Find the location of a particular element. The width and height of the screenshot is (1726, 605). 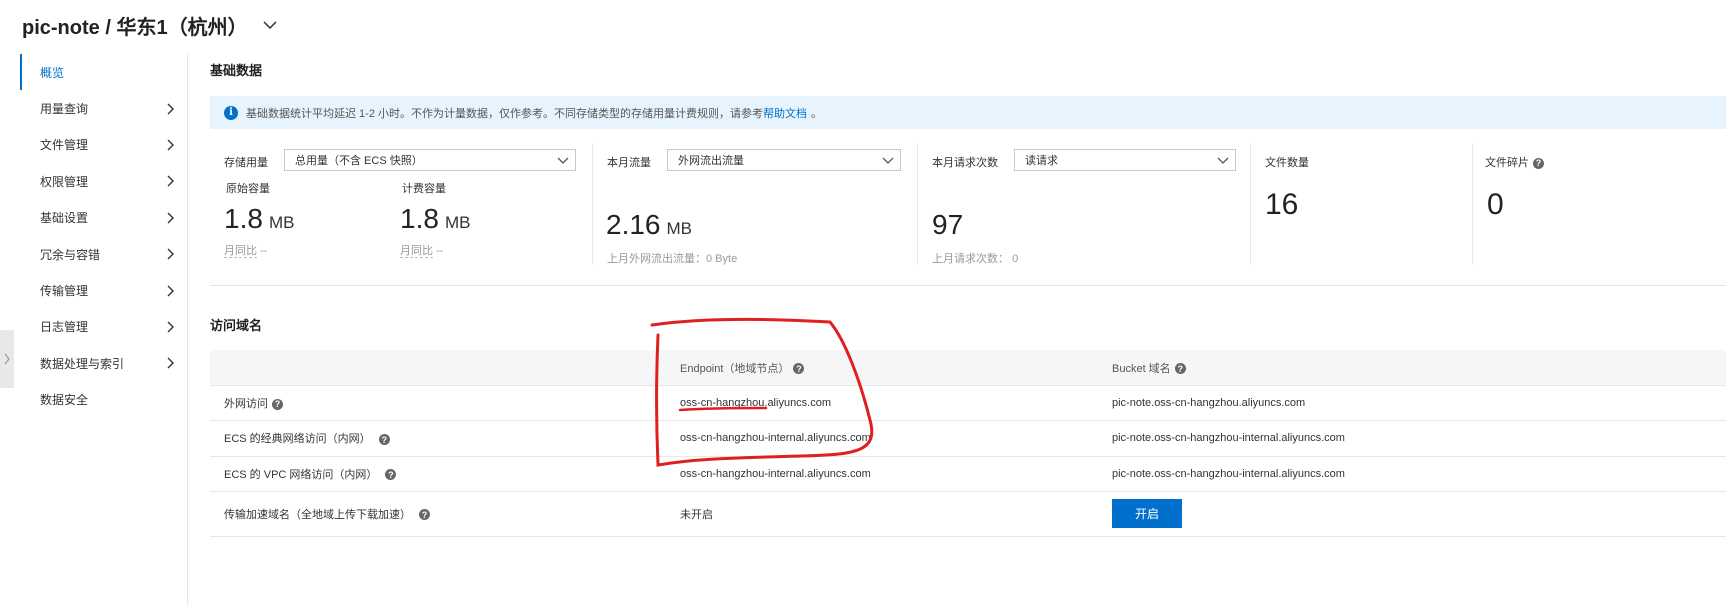

traffic-type-select: 外网流出流量 is located at coordinates (784, 160).